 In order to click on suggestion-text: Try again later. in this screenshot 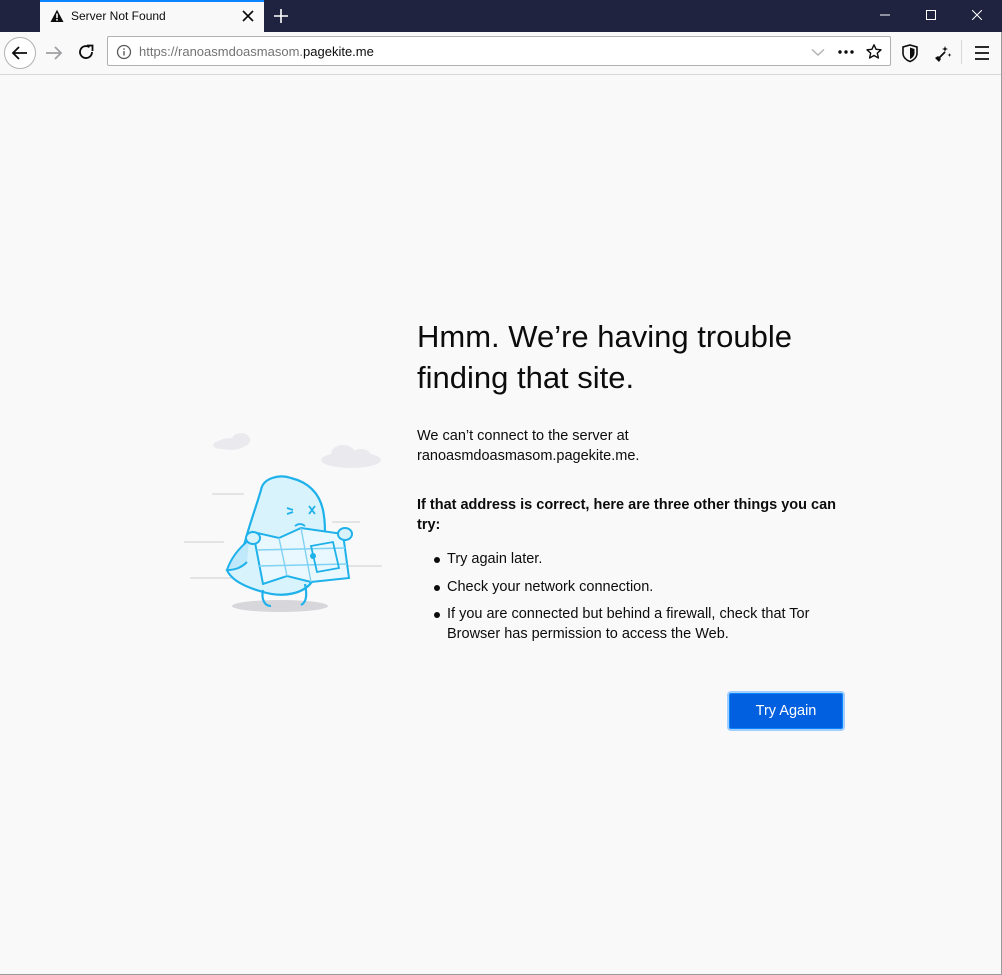, I will do `click(495, 559)`.